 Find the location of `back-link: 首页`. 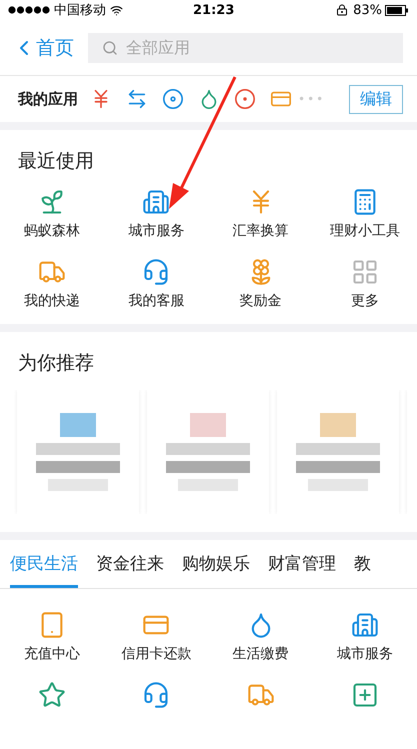

back-link: 首页 is located at coordinates (43, 47).